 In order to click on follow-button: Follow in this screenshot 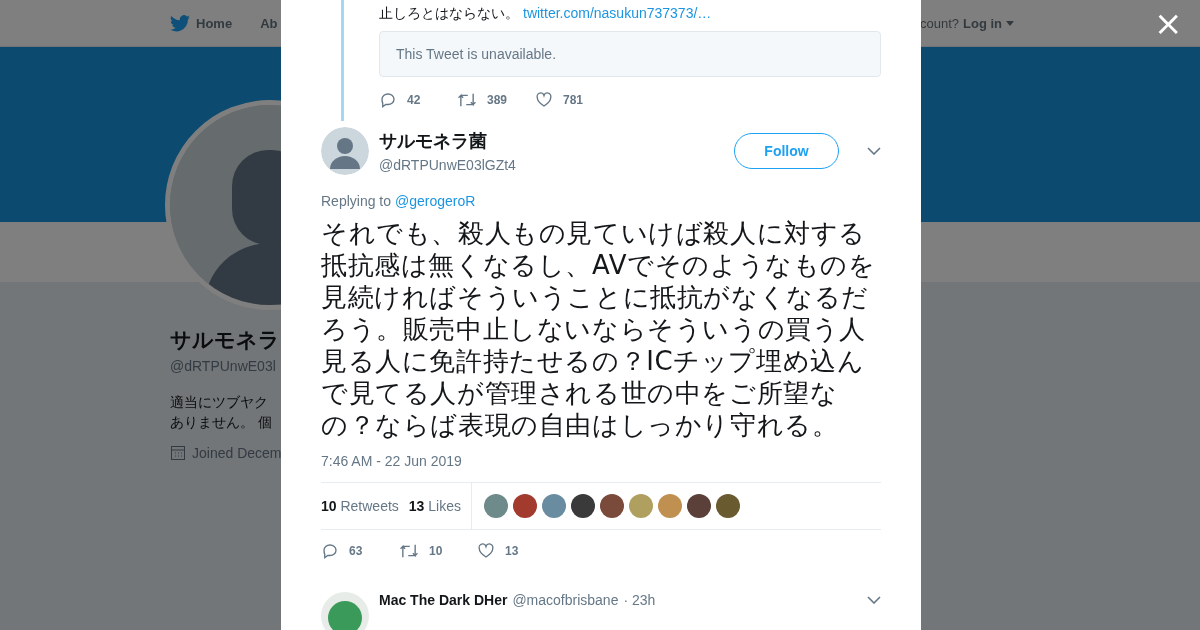, I will do `click(786, 151)`.